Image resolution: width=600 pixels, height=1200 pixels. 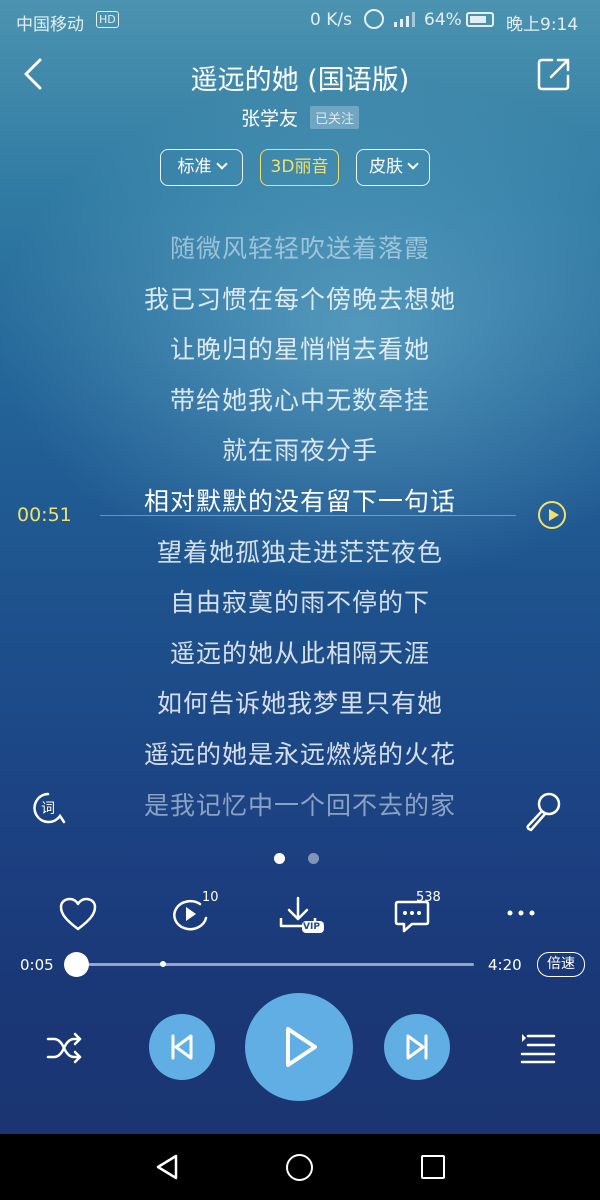 I want to click on lyric-line: 就在雨夜分手, so click(x=300, y=451).